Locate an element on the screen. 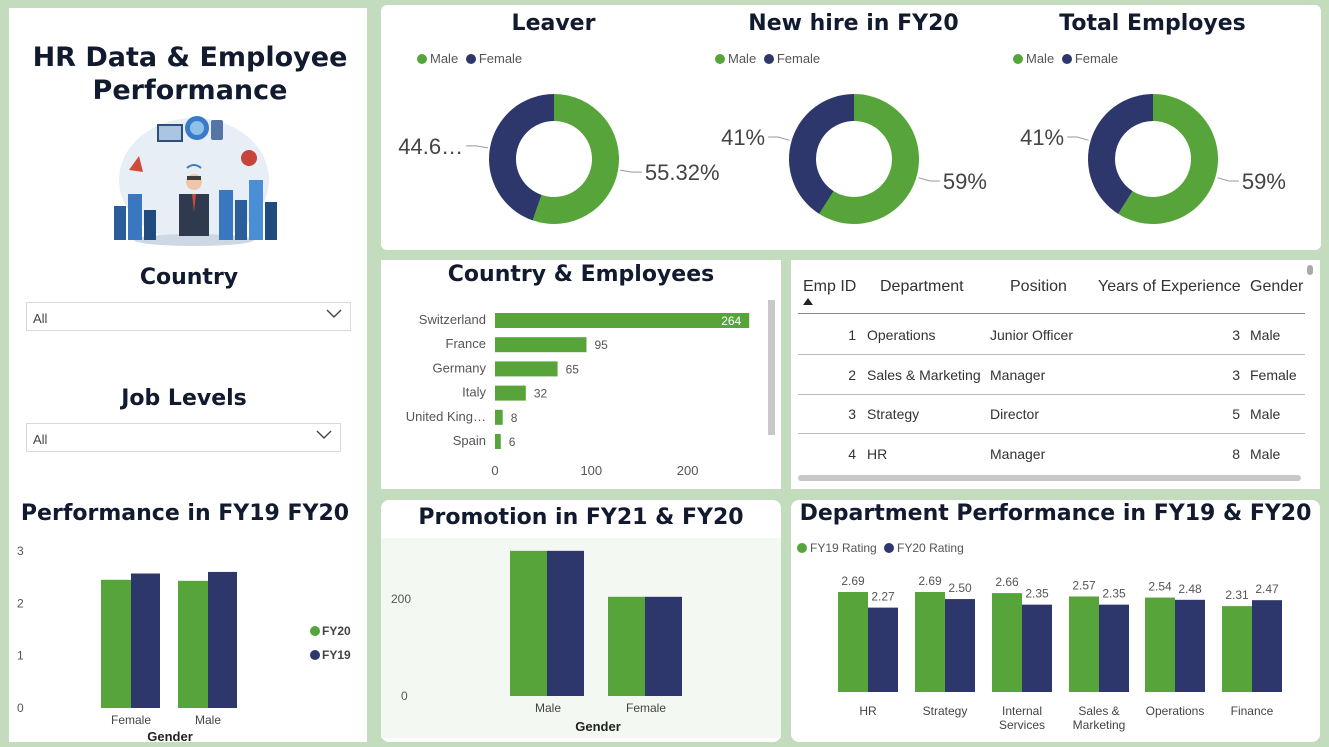 The width and height of the screenshot is (1329, 747). leaver-legend: Male Female is located at coordinates (469, 58).